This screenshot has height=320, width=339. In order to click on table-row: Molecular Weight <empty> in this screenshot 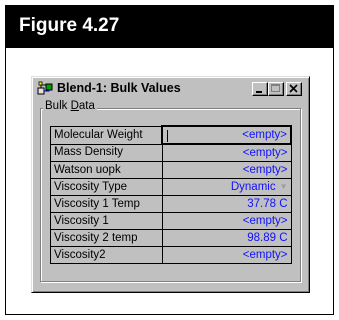, I will do `click(171, 135)`.